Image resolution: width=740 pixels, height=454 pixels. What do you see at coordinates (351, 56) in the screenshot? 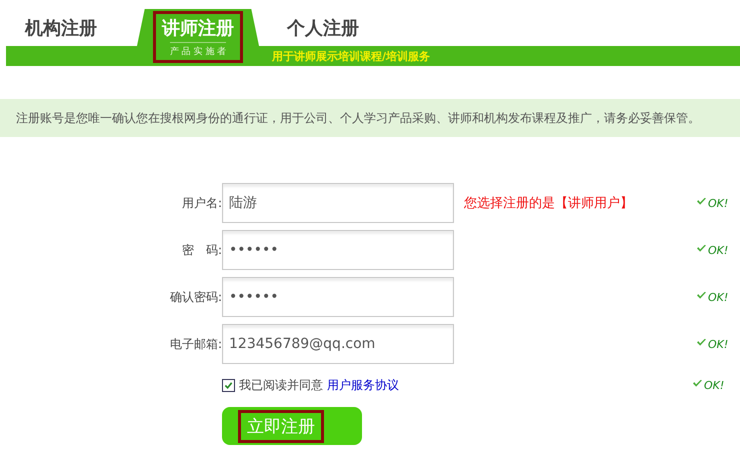
I see `tab-caption: 用于讲师展示培训课程/培训服务` at bounding box center [351, 56].